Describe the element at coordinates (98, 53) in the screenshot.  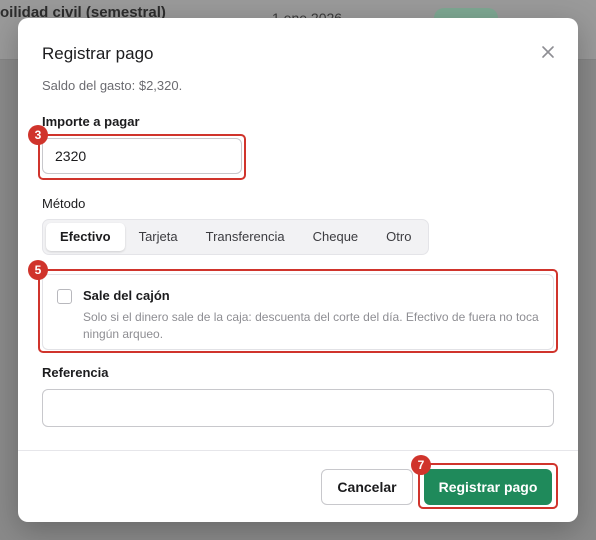
I see `dialog-title: Registrar pago` at that location.